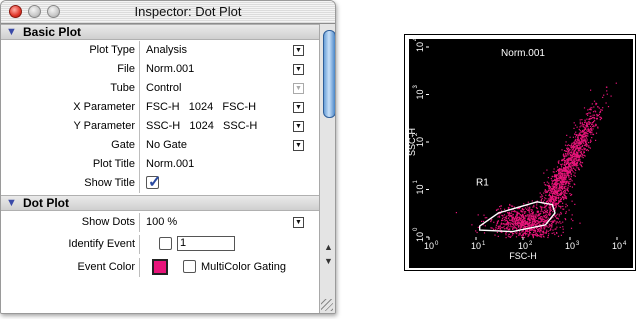 The image size is (637, 319). I want to click on identify-event-field: 1, so click(206, 243).